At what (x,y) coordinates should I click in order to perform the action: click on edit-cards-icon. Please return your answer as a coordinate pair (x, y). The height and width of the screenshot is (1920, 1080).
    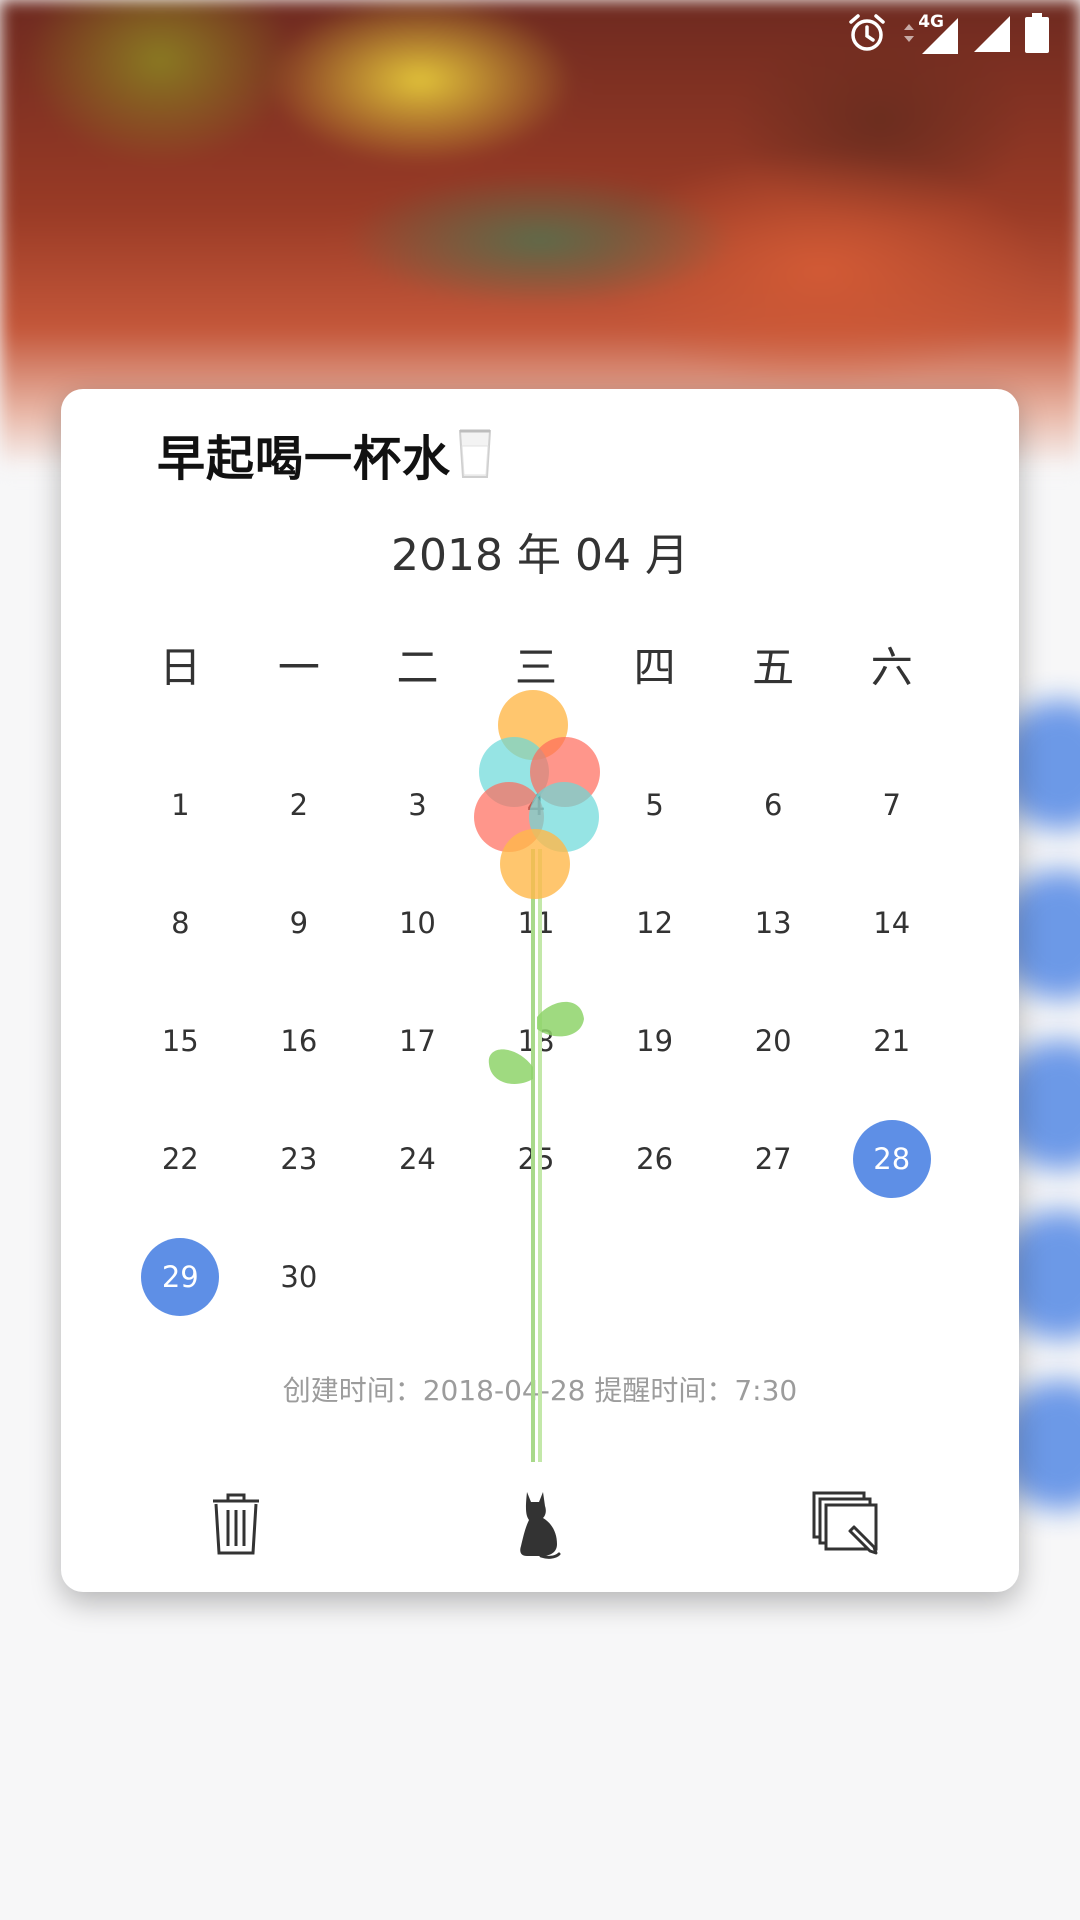
    Looking at the image, I should click on (845, 1523).